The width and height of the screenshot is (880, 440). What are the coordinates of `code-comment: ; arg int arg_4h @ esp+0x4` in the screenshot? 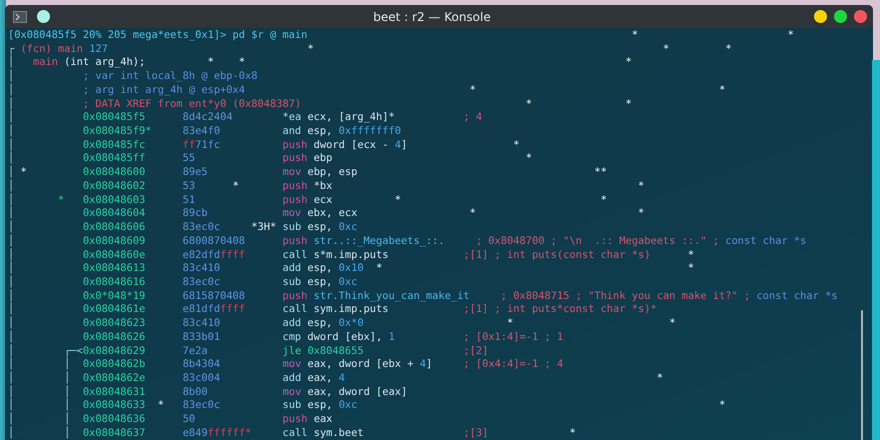 It's located at (164, 90).